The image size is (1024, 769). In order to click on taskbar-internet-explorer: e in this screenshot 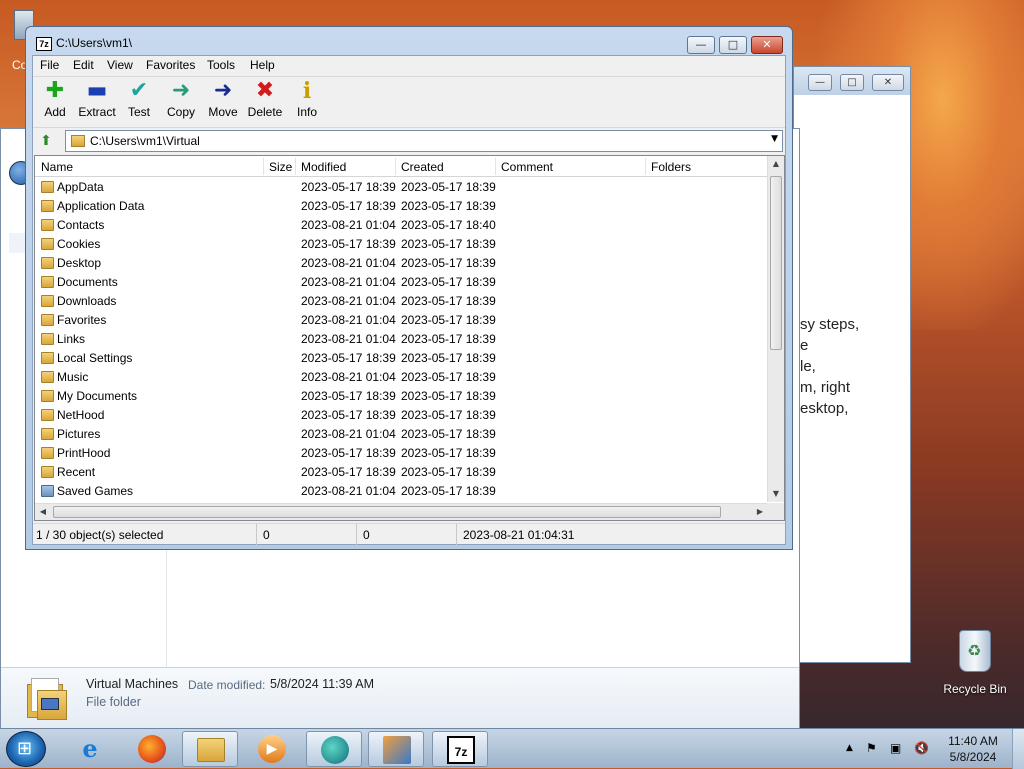, I will do `click(90, 749)`.